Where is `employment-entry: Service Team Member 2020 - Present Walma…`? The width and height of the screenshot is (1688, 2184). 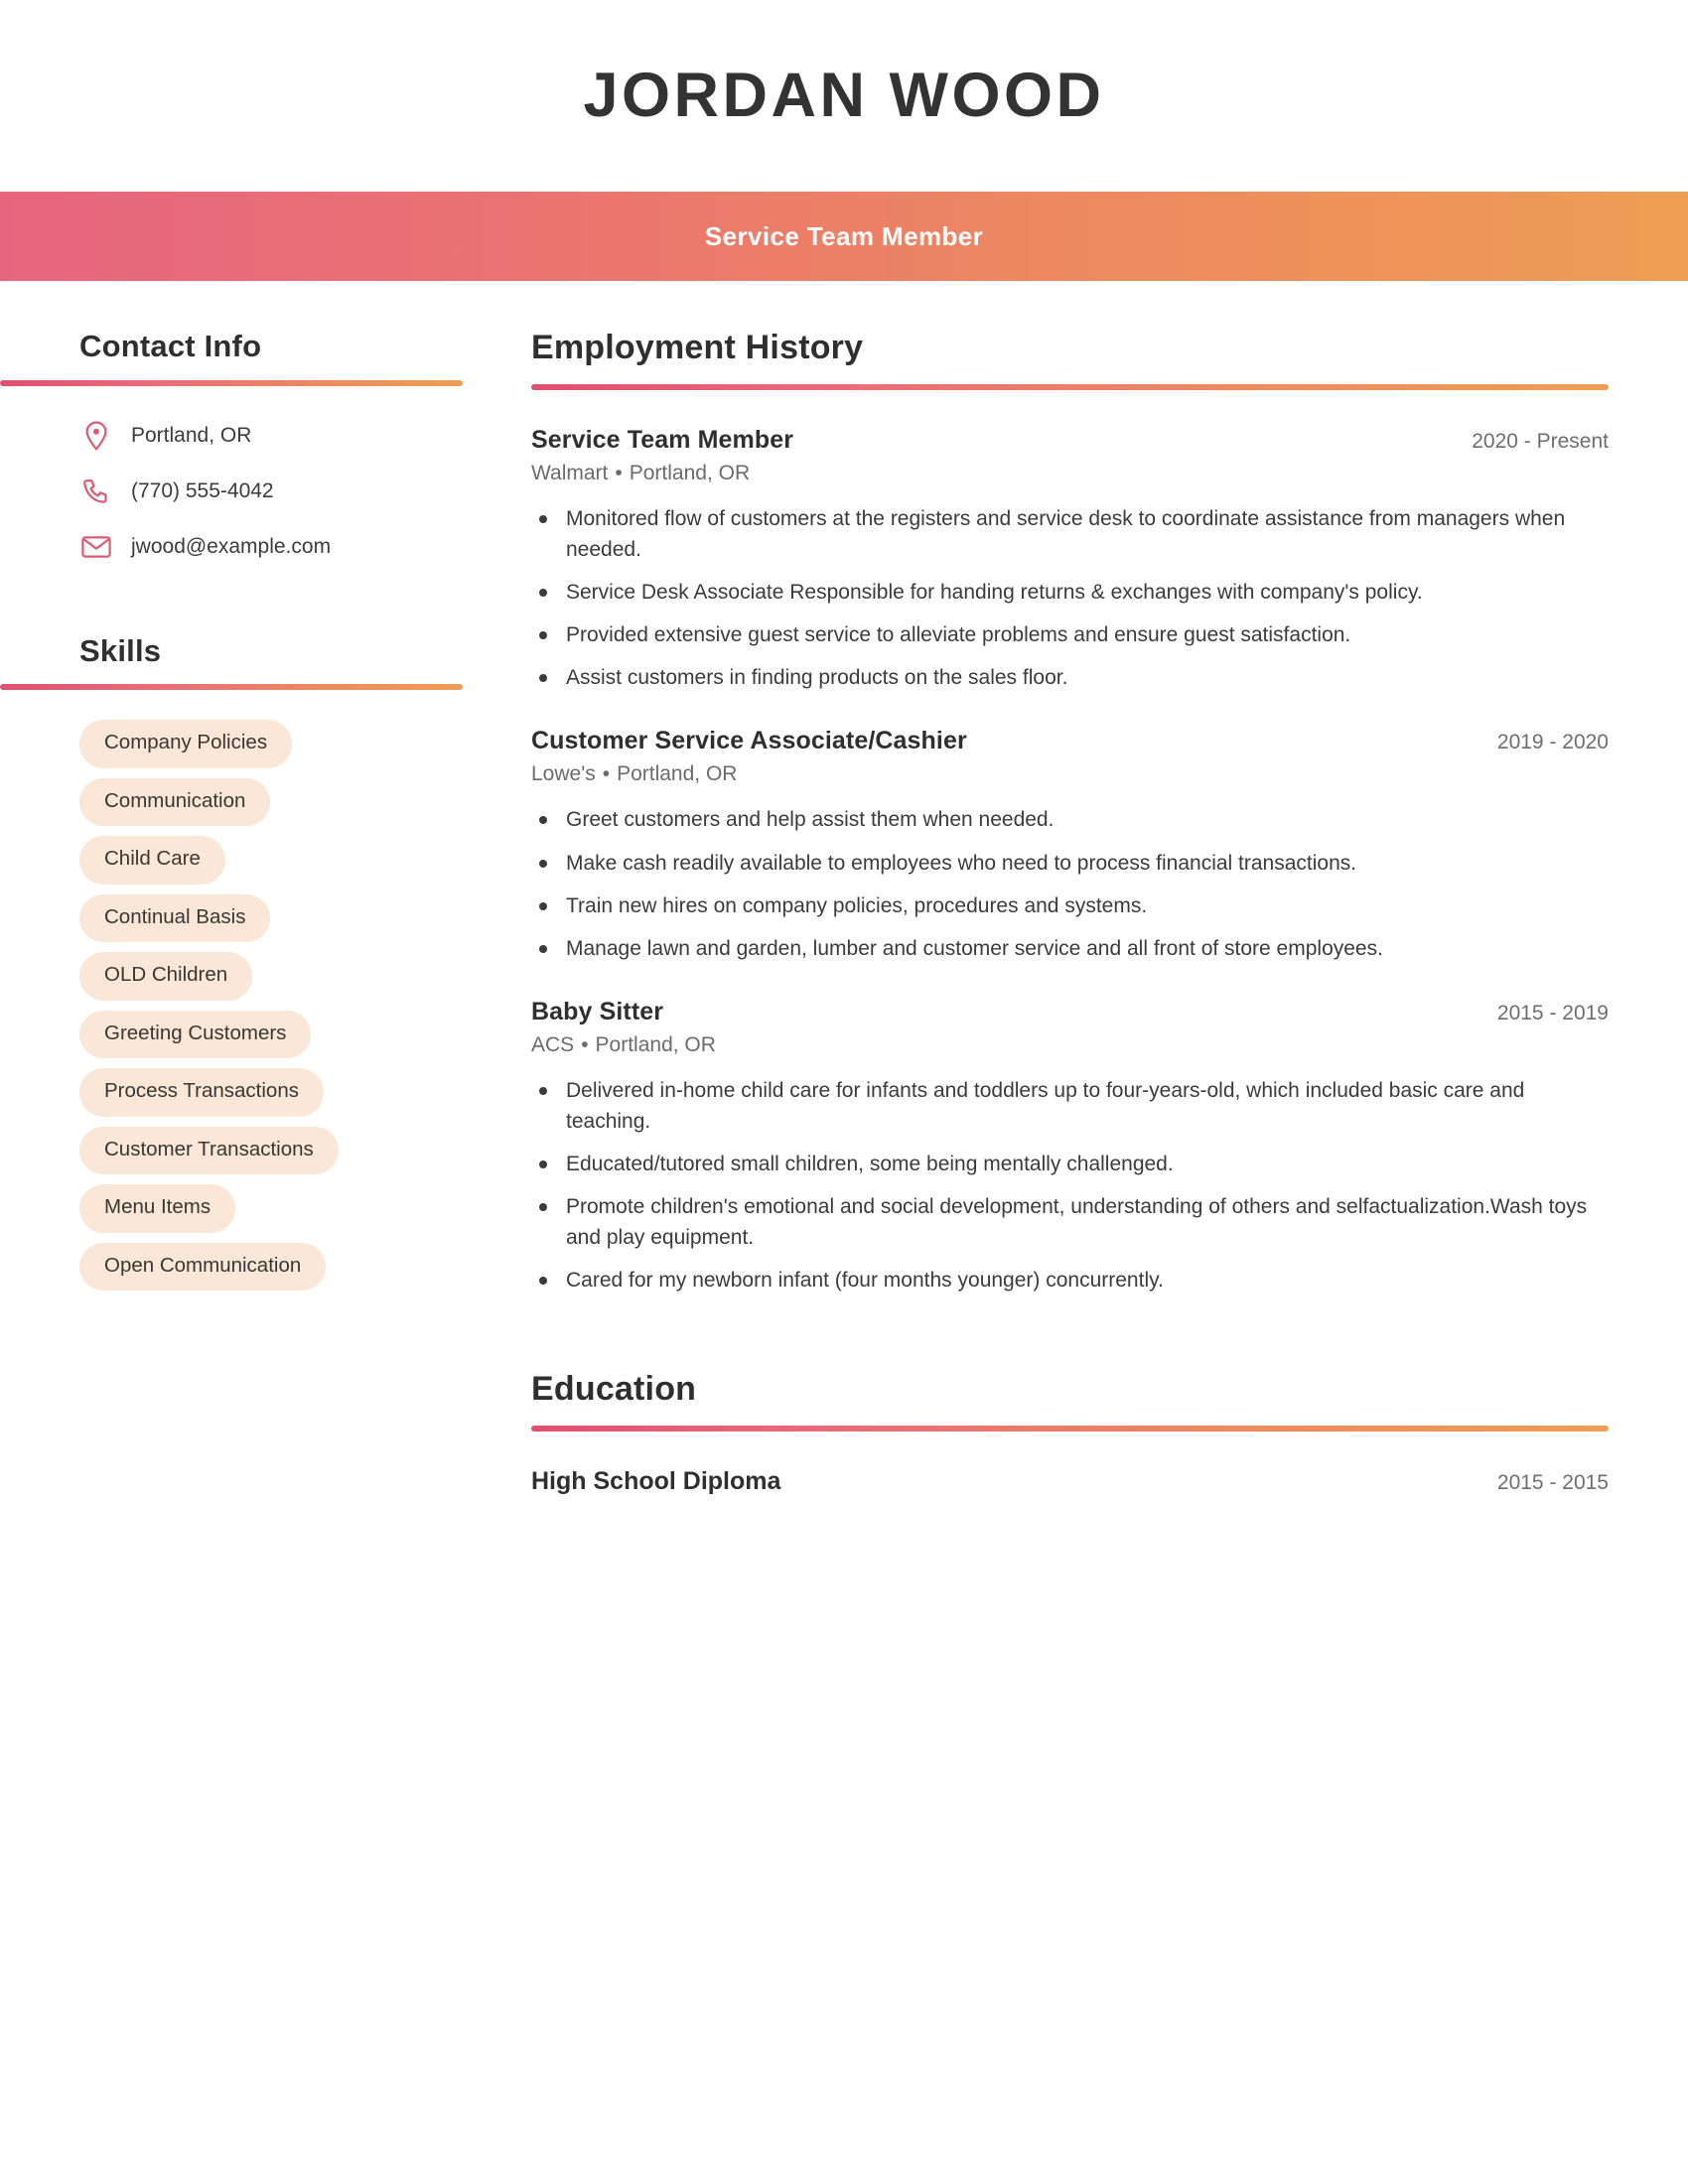 employment-entry: Service Team Member 2020 - Present Walma… is located at coordinates (1070, 559).